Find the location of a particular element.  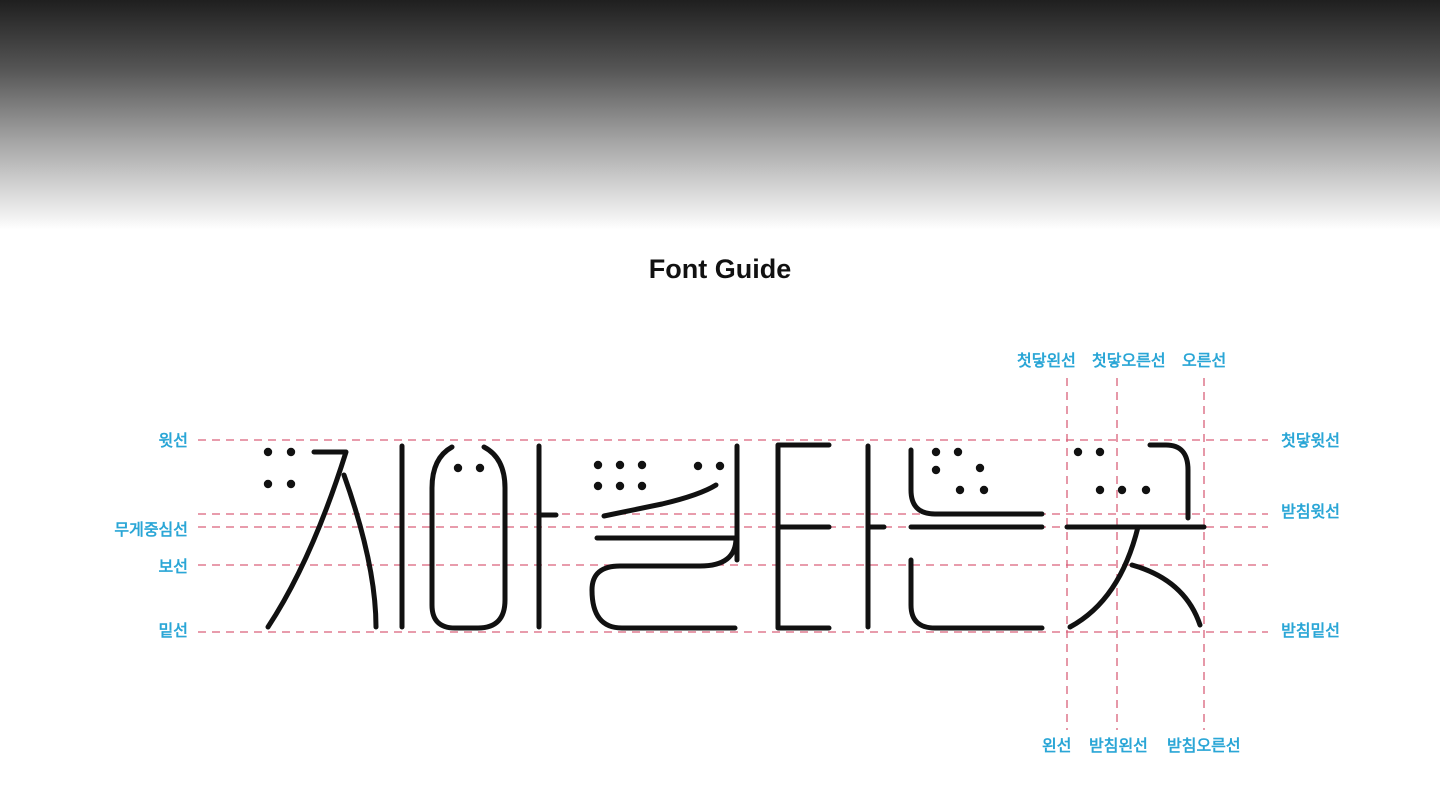

glyph-ji-jieut is located at coordinates (307, 539).